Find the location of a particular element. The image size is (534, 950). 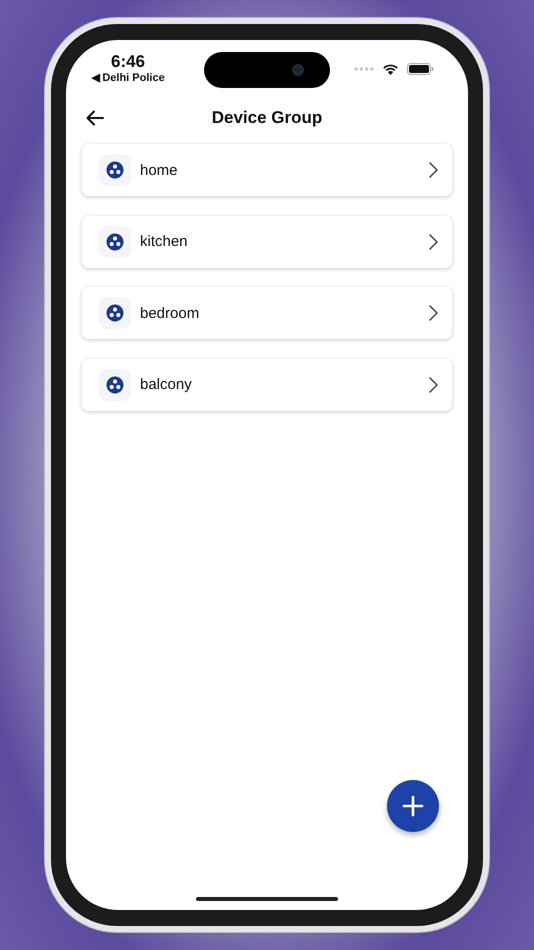

battery-icon is located at coordinates (420, 69).